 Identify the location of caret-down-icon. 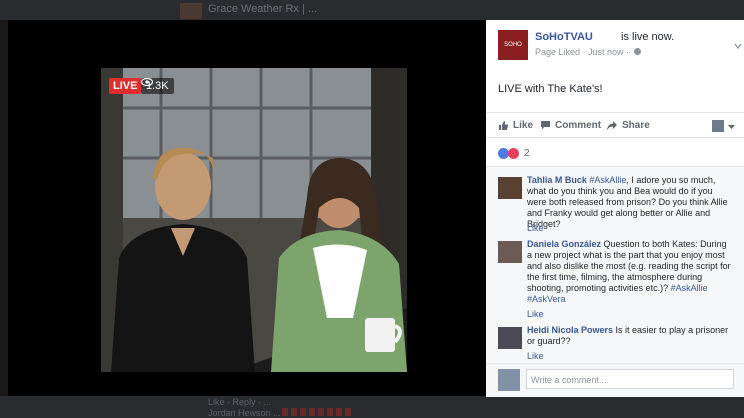
(731, 126).